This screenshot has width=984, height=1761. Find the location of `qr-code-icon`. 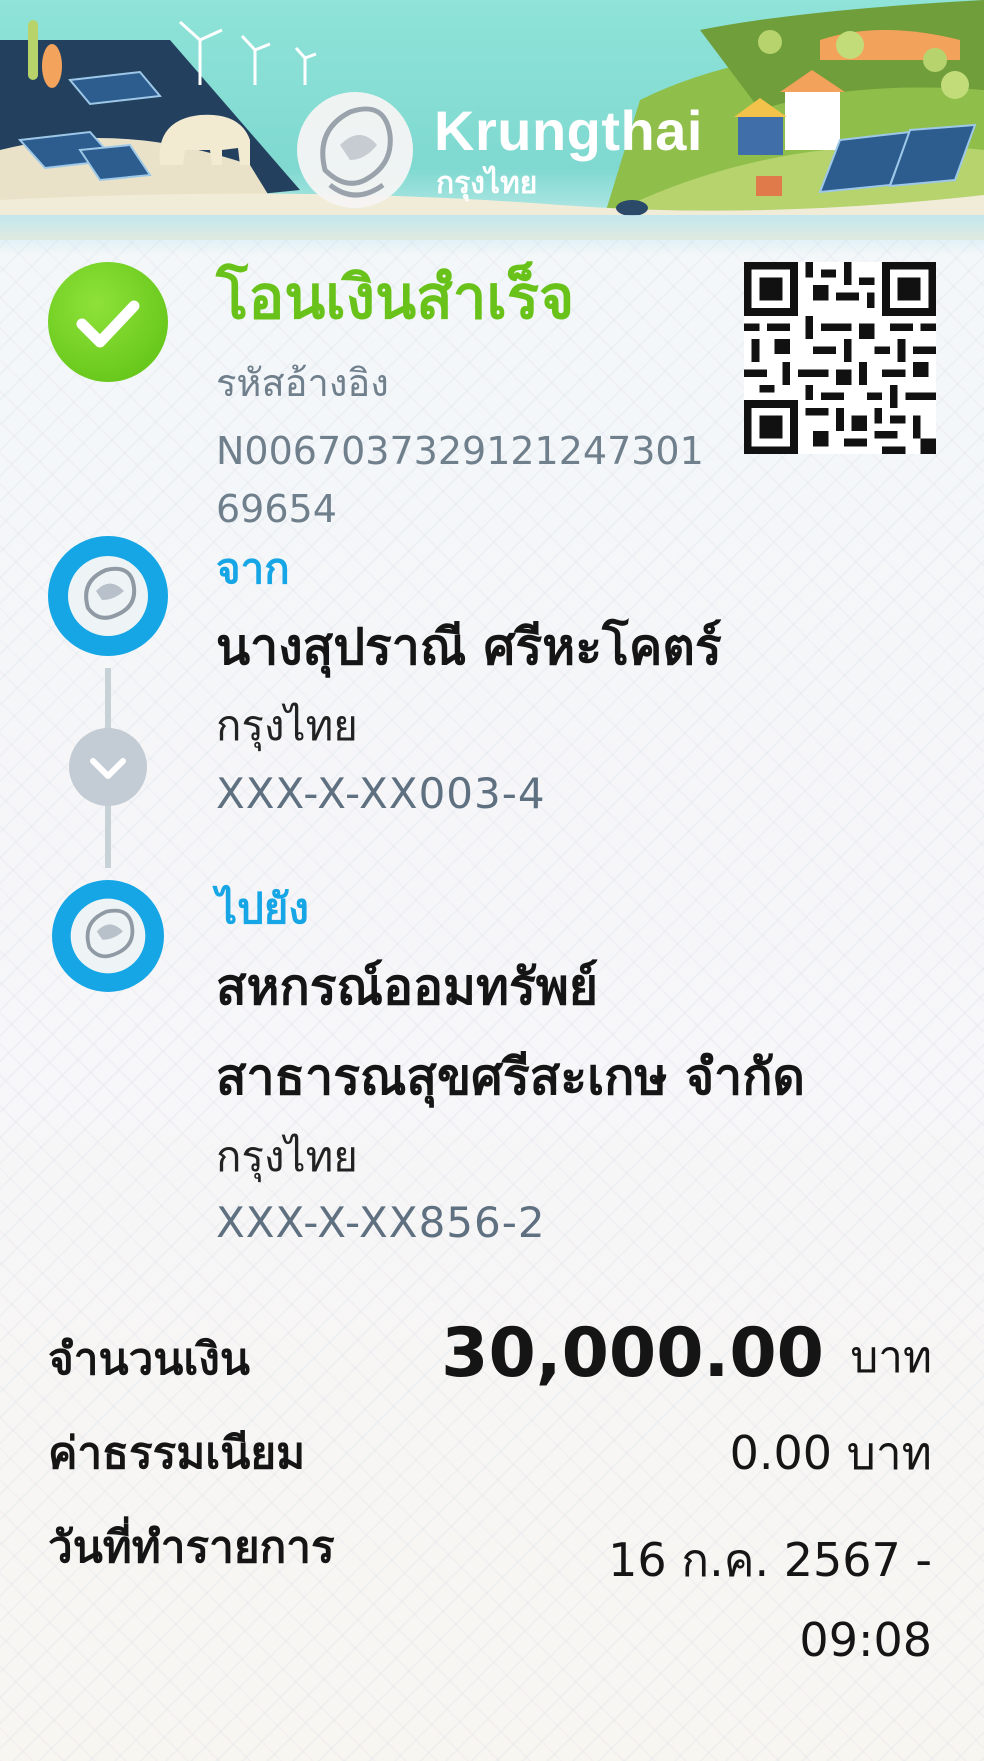

qr-code-icon is located at coordinates (840, 358).